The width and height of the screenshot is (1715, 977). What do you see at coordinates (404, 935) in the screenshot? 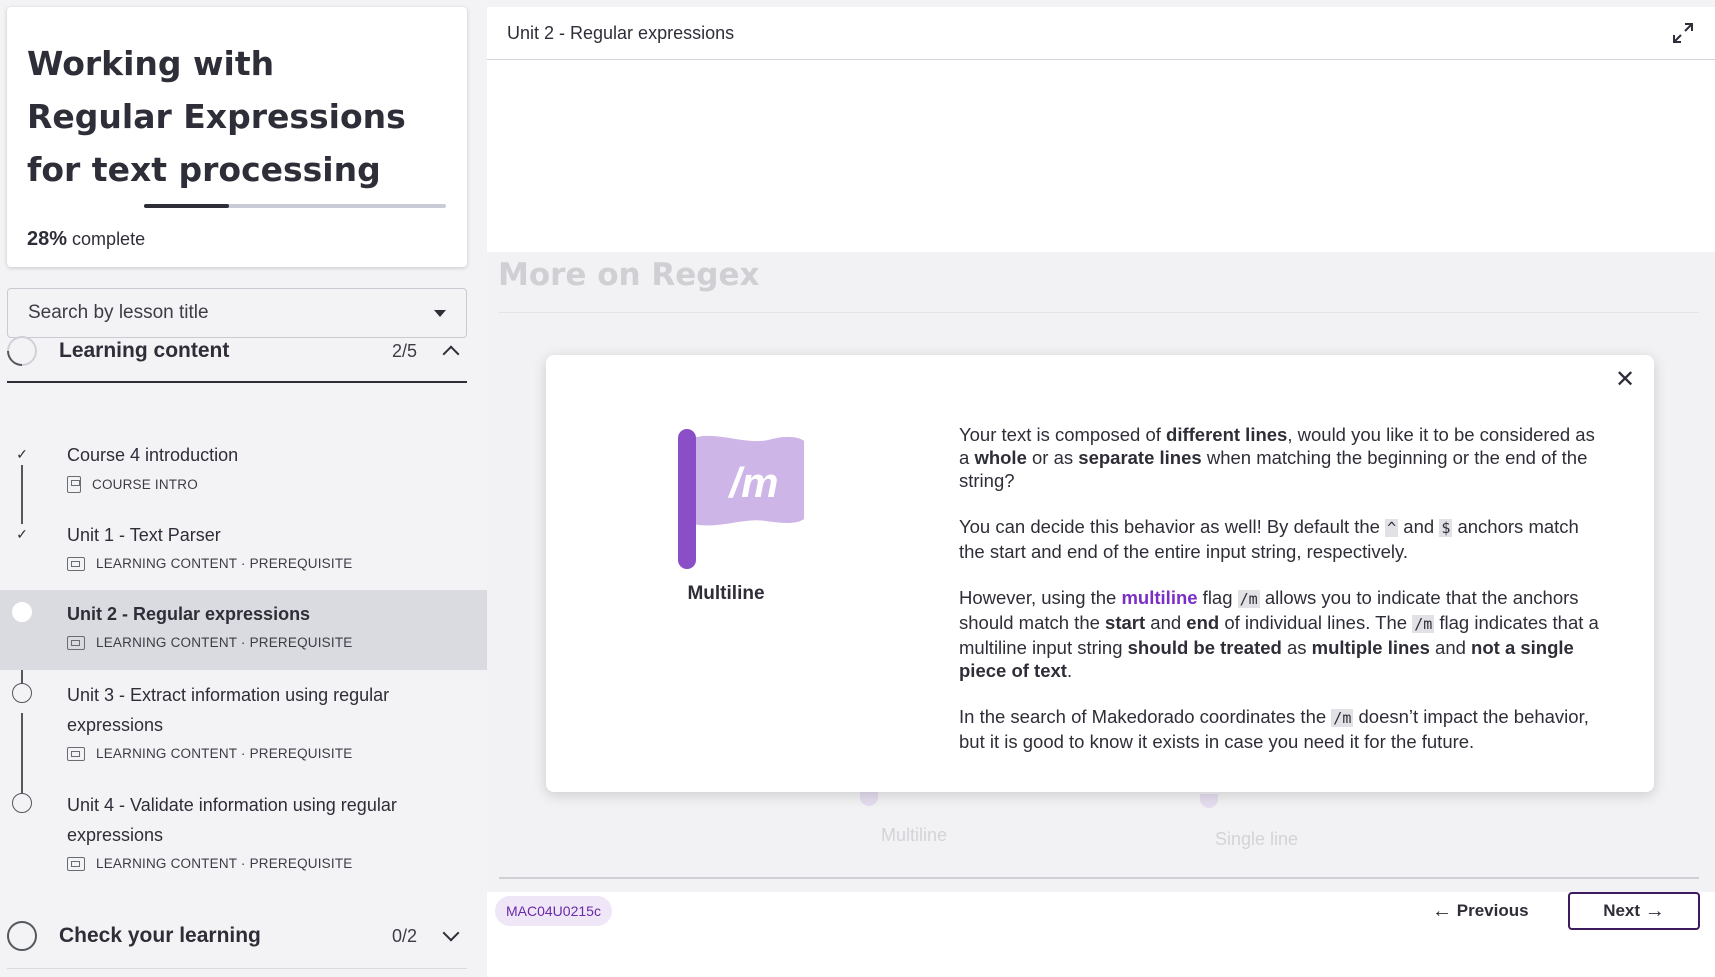
I see `section-count: 0/2` at bounding box center [404, 935].